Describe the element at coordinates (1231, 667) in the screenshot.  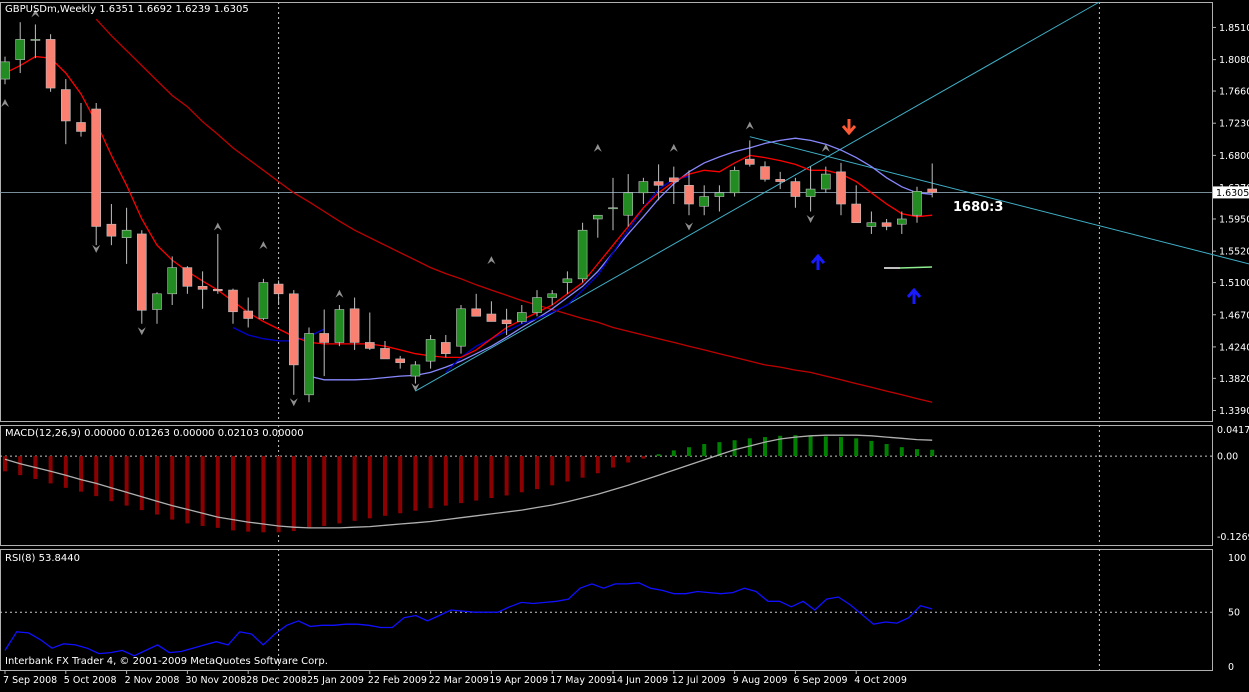
I see `rsi-tick-label: 0` at that location.